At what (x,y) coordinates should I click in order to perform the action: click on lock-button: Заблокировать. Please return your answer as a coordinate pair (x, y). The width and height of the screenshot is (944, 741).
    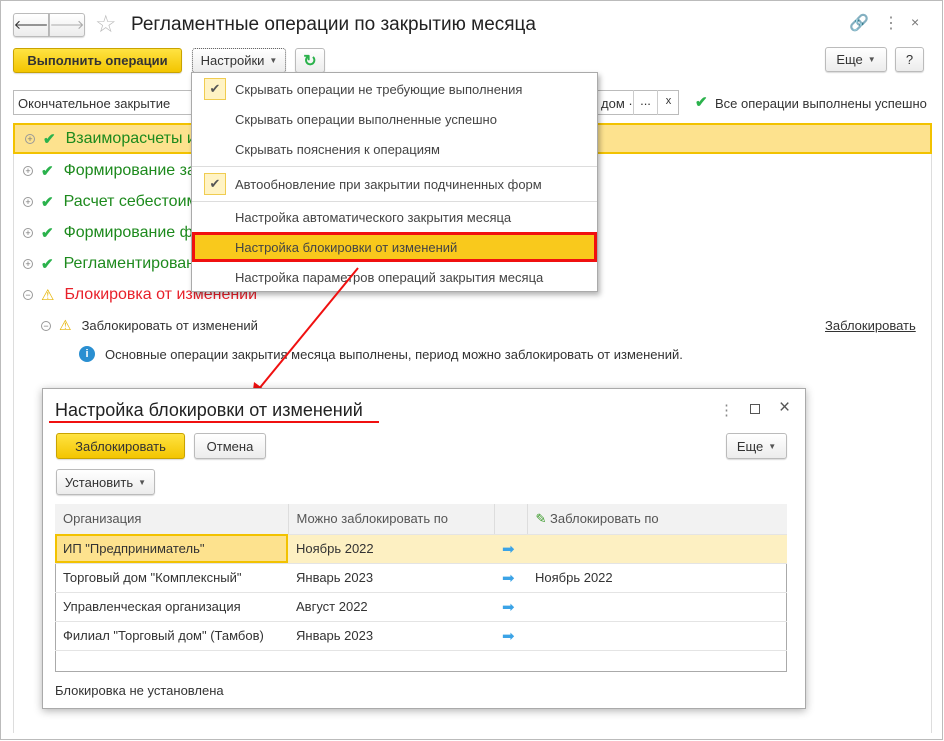
    Looking at the image, I should click on (120, 446).